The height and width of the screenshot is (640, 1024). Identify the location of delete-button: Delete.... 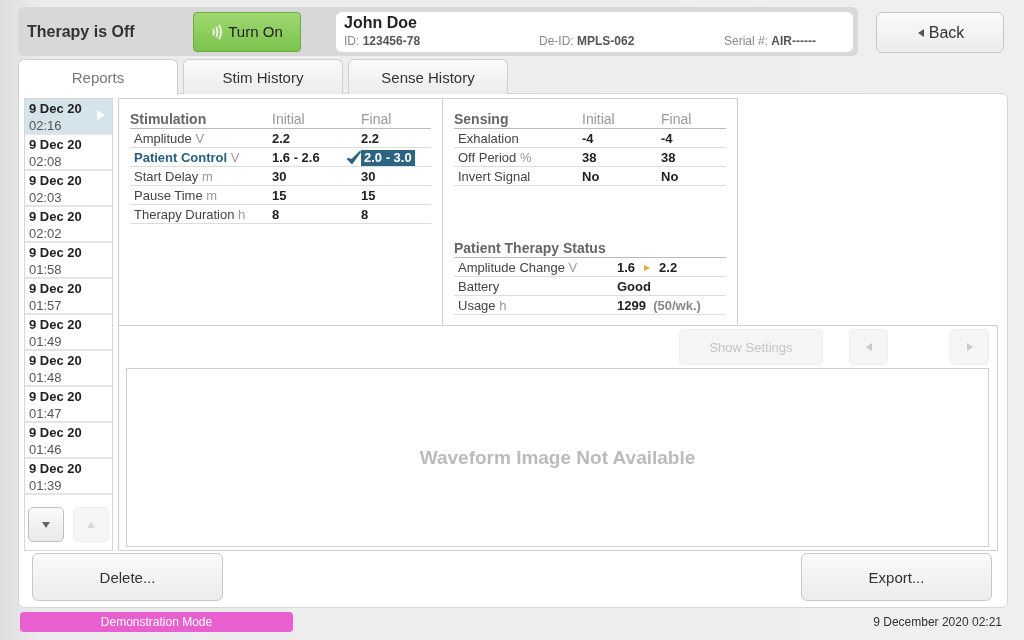
(127, 577).